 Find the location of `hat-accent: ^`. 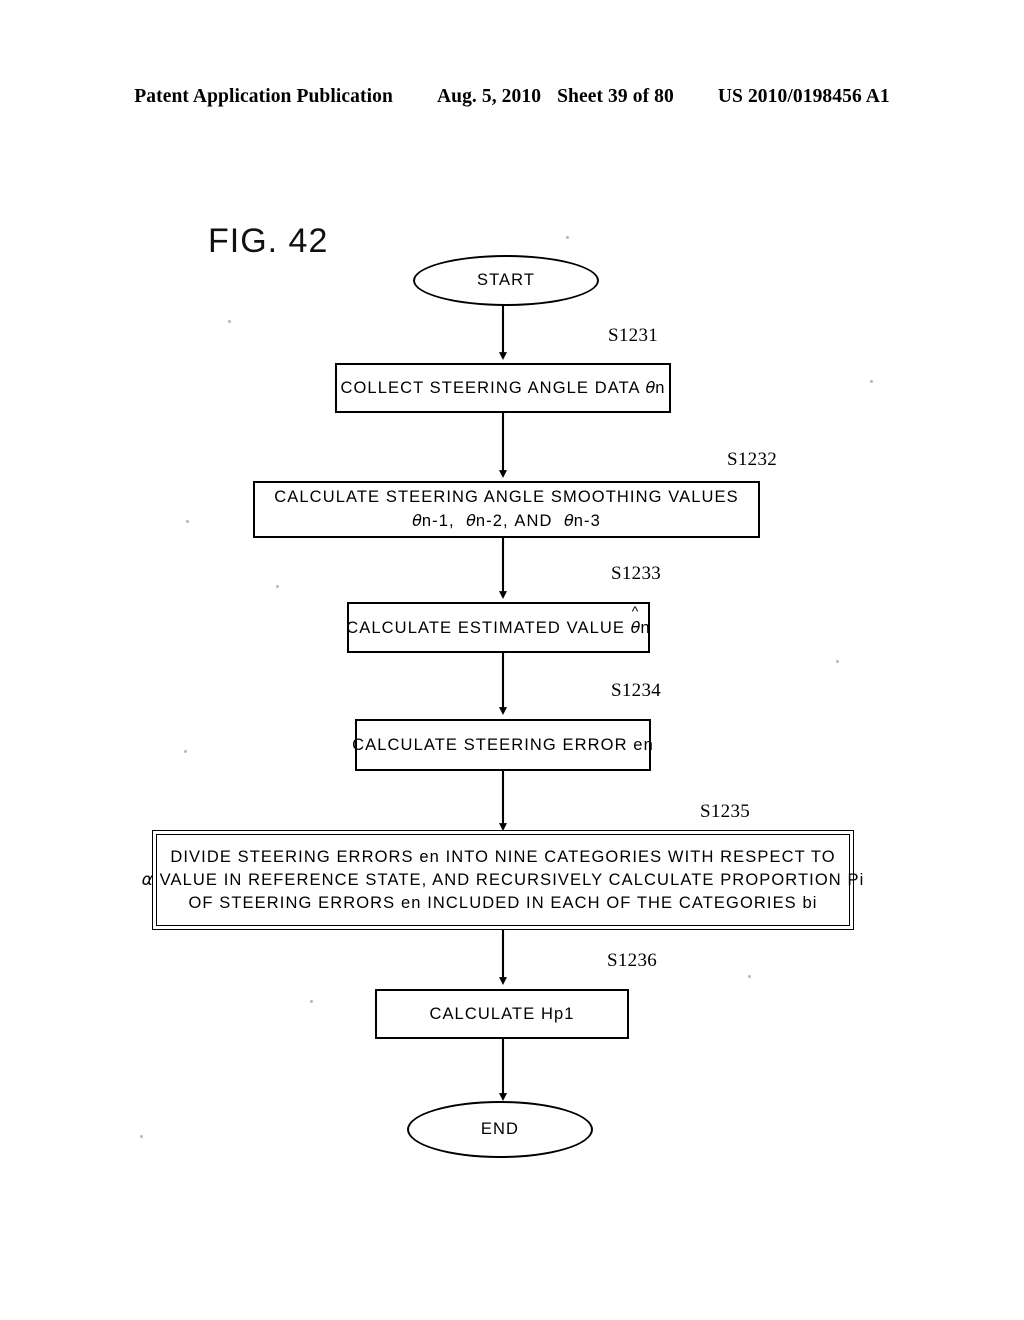

hat-accent: ^ is located at coordinates (635, 610).